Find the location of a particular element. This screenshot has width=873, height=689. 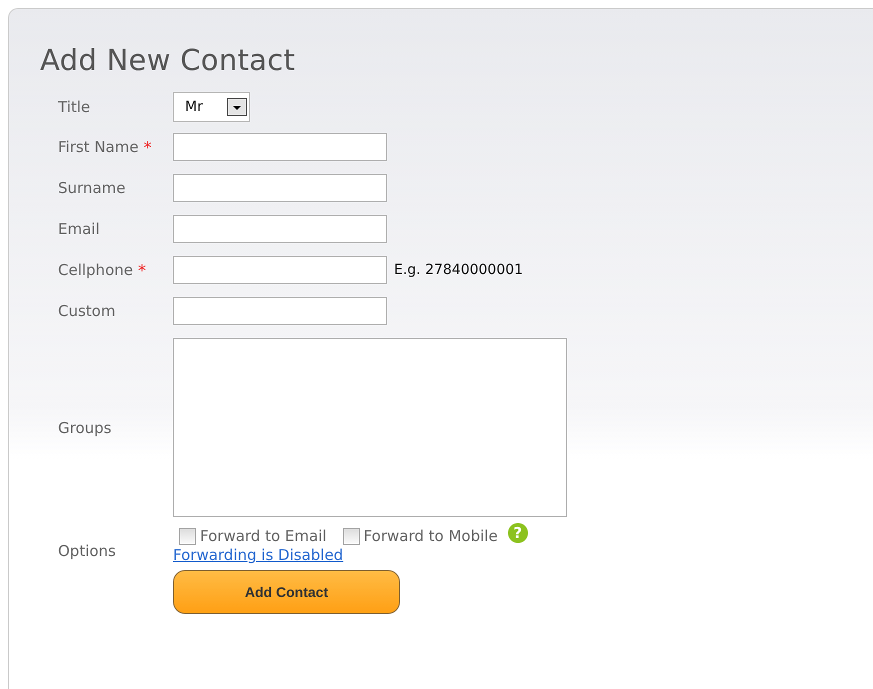

field-label: First Name is located at coordinates (98, 147).